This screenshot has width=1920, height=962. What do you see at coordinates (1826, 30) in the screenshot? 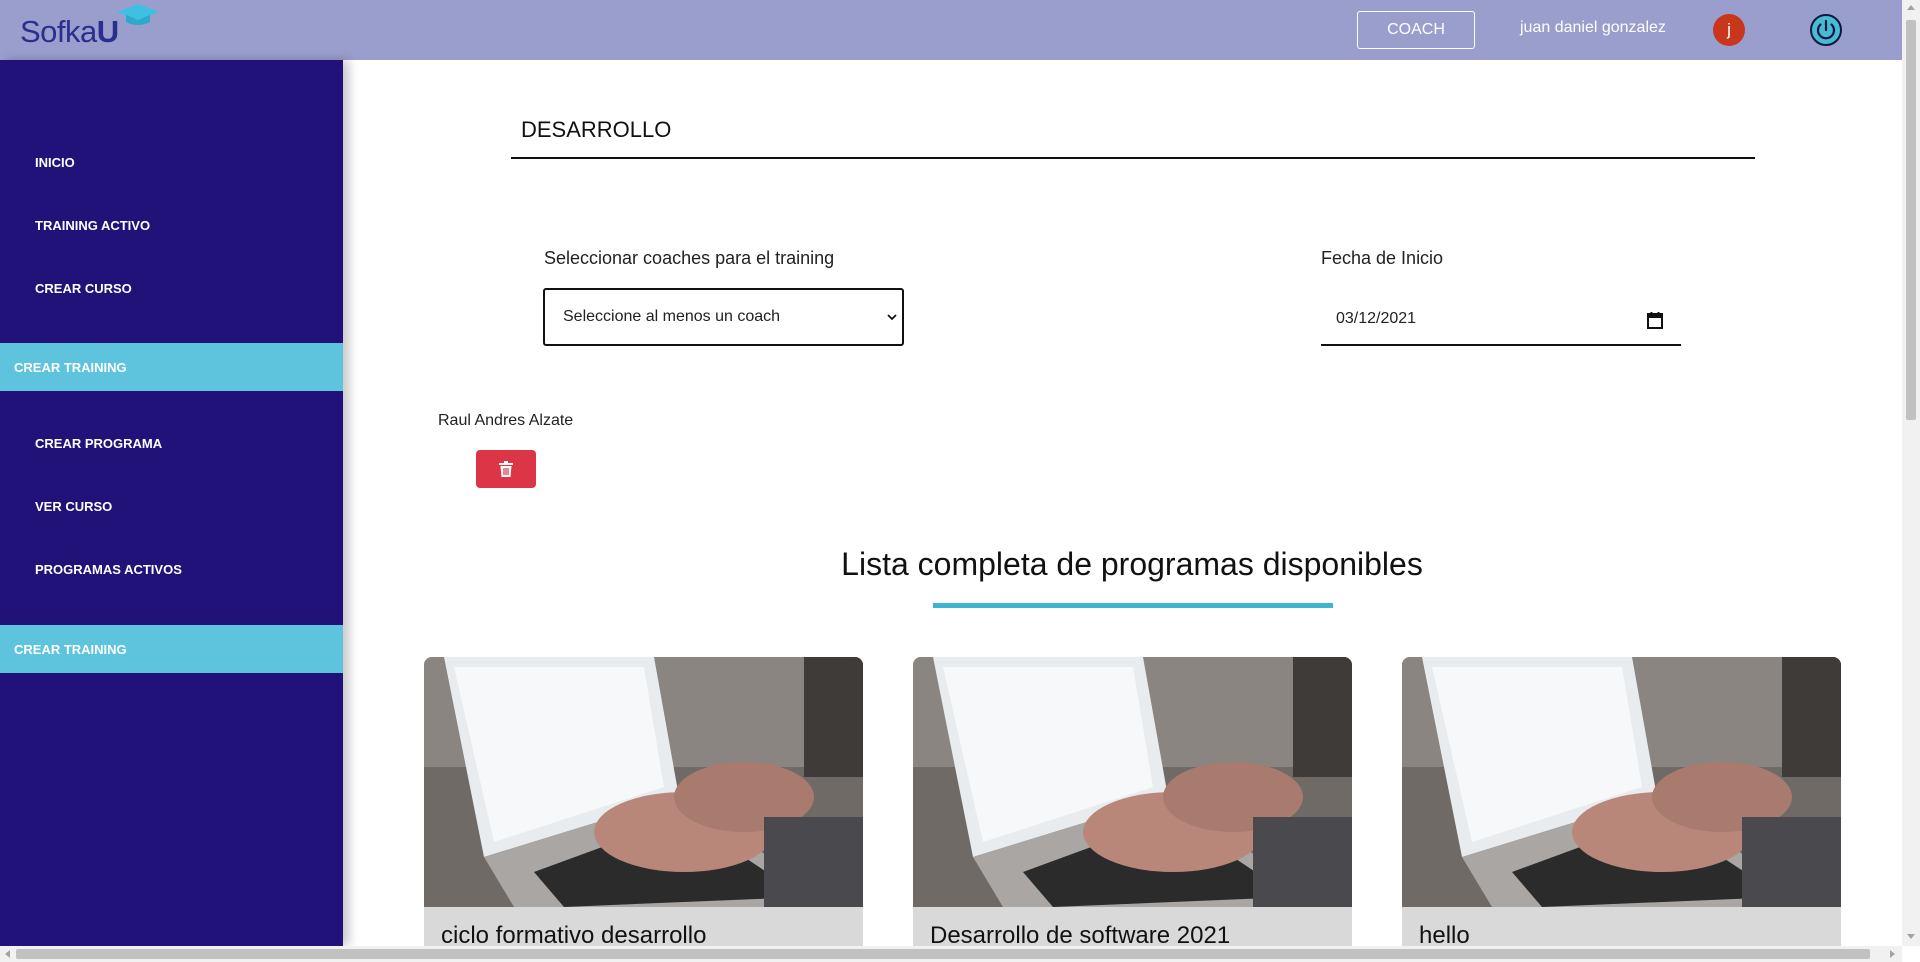
I see `power-icon` at bounding box center [1826, 30].